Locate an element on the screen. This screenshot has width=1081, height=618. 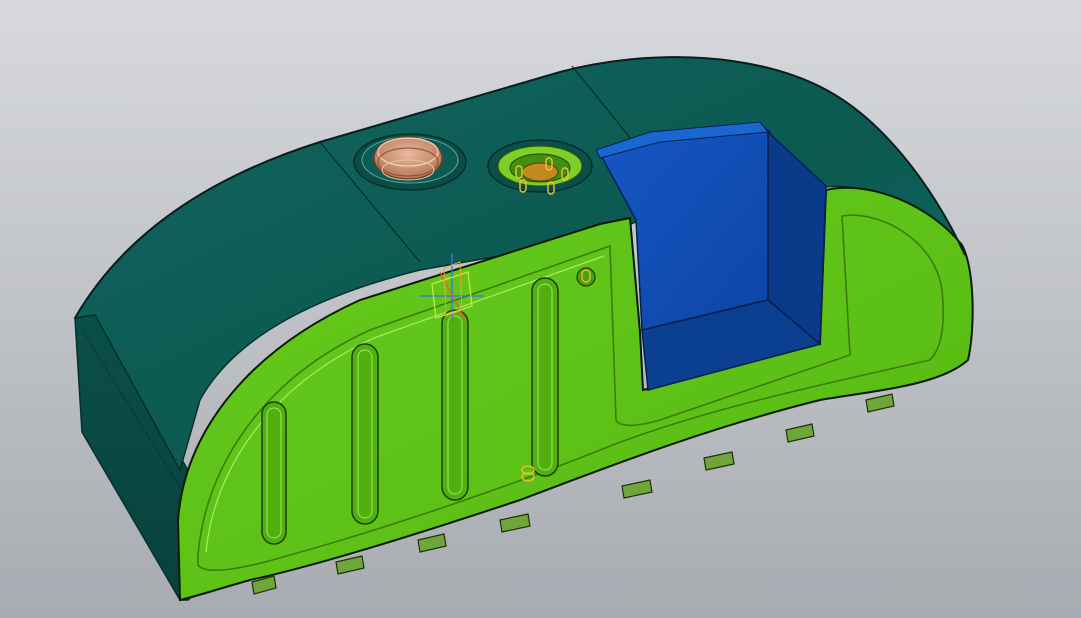
vent-fitting-icon is located at coordinates (586, 277).